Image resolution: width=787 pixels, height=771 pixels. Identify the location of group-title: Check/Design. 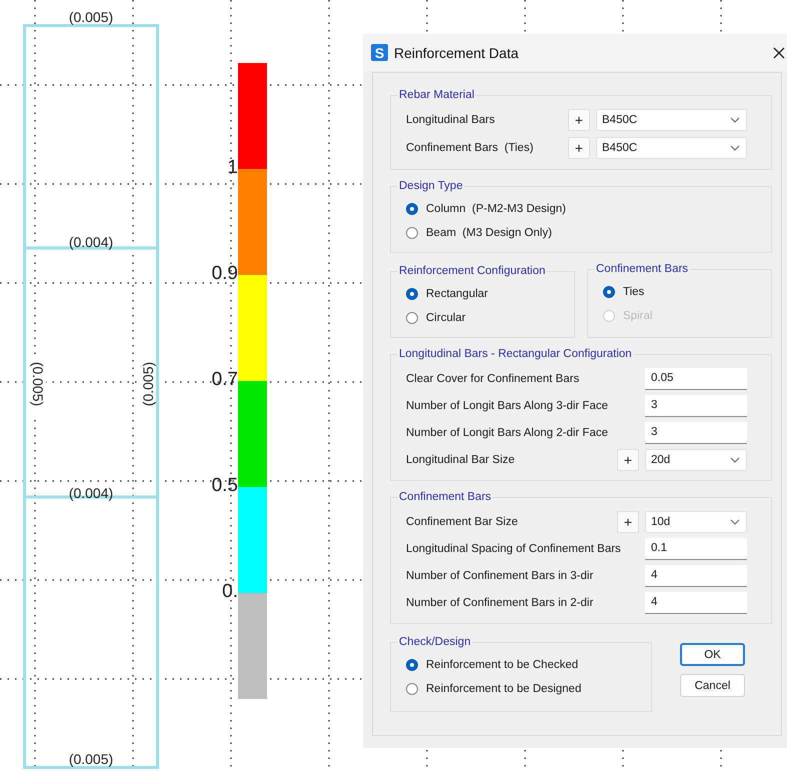
(435, 642).